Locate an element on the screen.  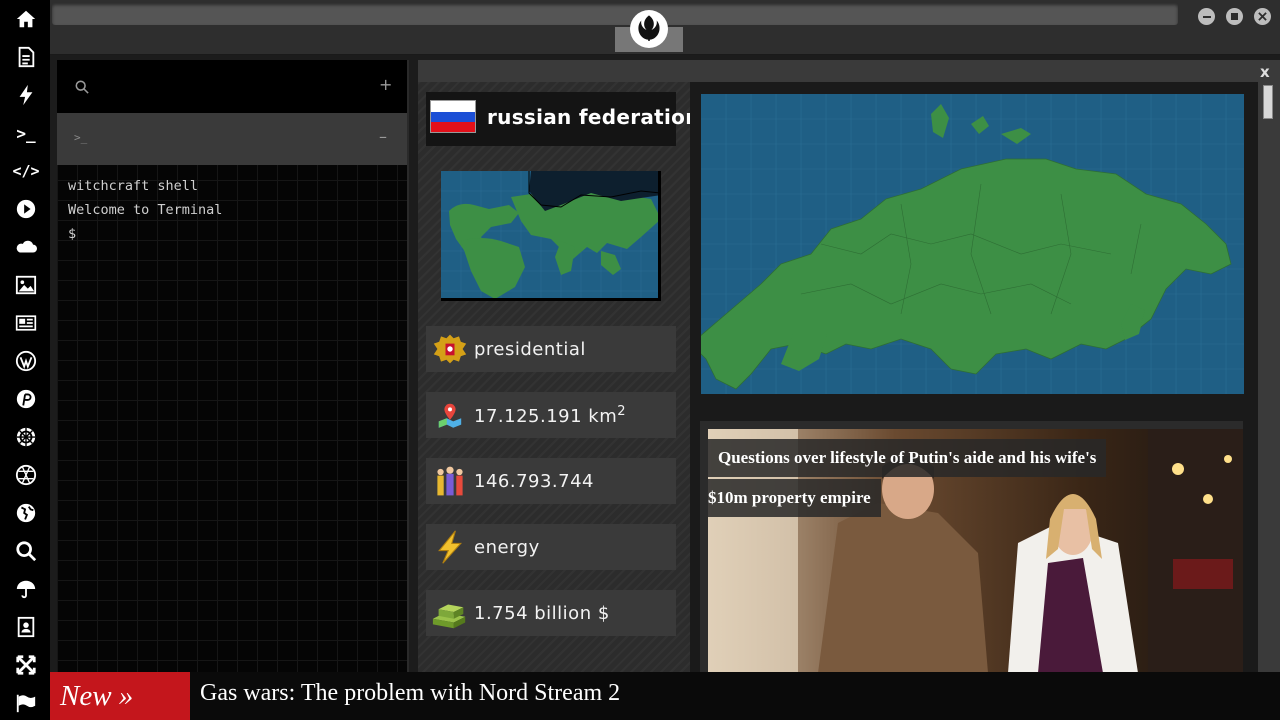
terminal-tab-prompt: >_ is located at coordinates (81, 137).